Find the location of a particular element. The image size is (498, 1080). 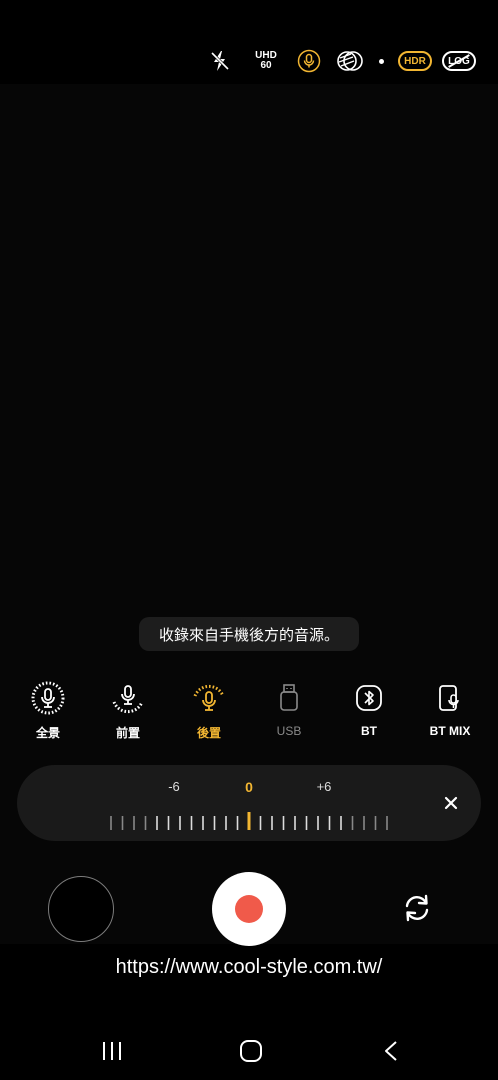

mic-mode-rear: 後置 is located at coordinates (209, 709).